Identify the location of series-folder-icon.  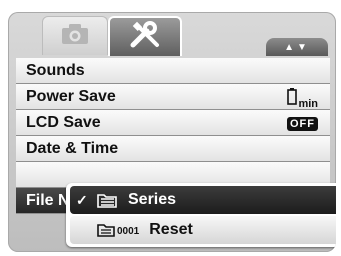
(107, 200).